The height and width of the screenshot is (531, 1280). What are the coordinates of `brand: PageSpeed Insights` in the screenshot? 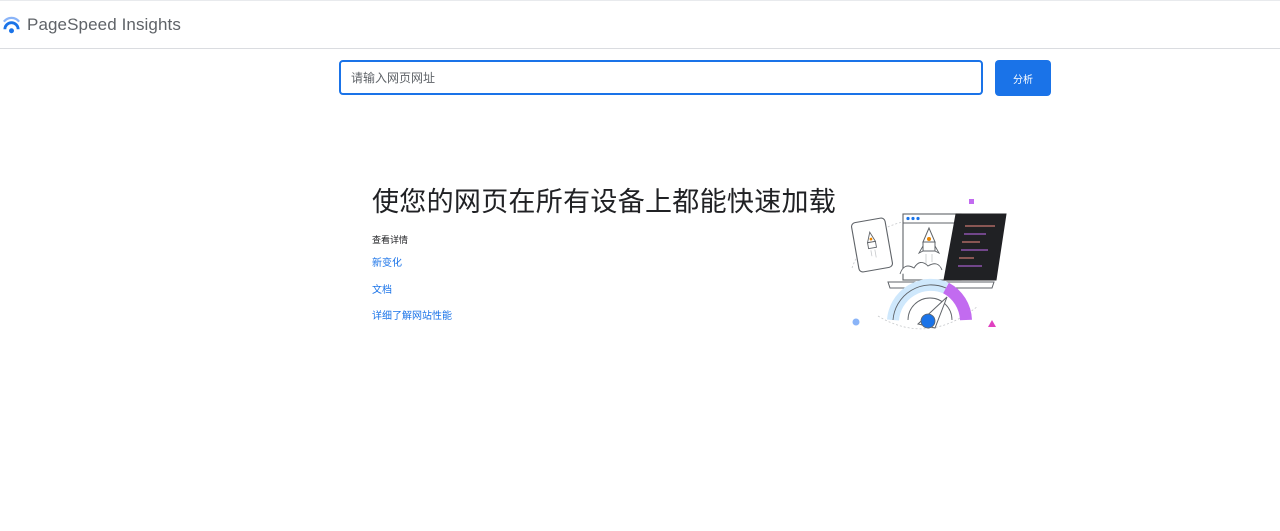 It's located at (91, 25).